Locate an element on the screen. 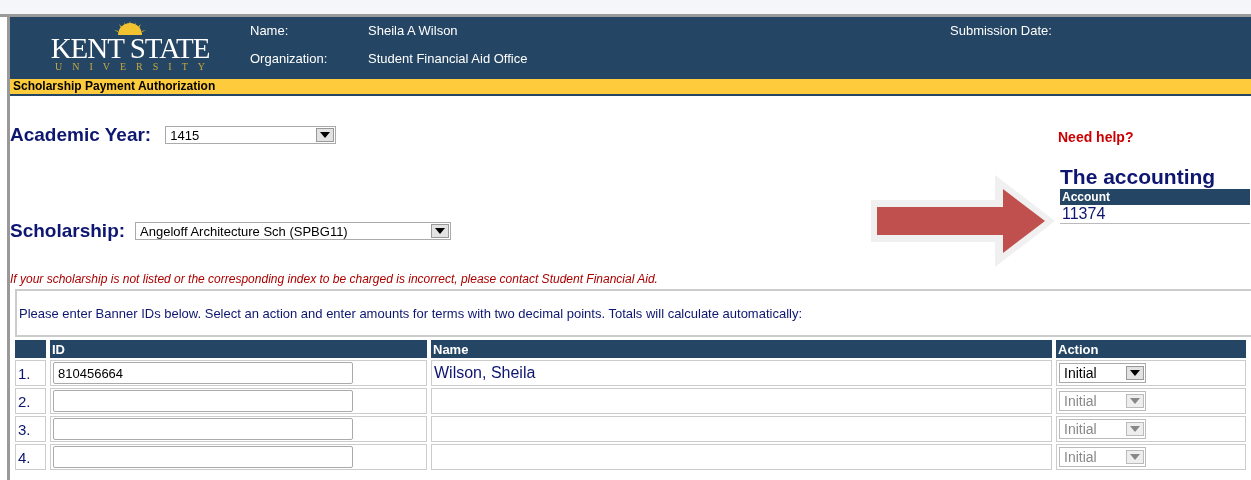 This screenshot has width=1251, height=480. id-input: 810456664 is located at coordinates (203, 373).